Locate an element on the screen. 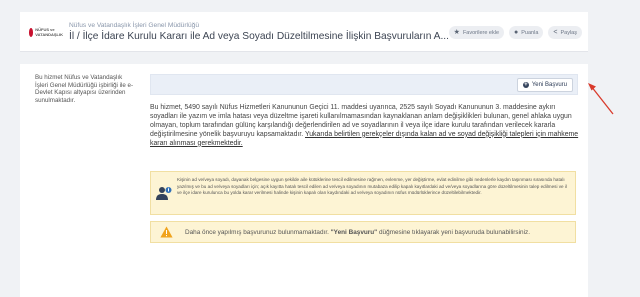 The image size is (640, 297). rate-button: ● Puanla is located at coordinates (526, 32).